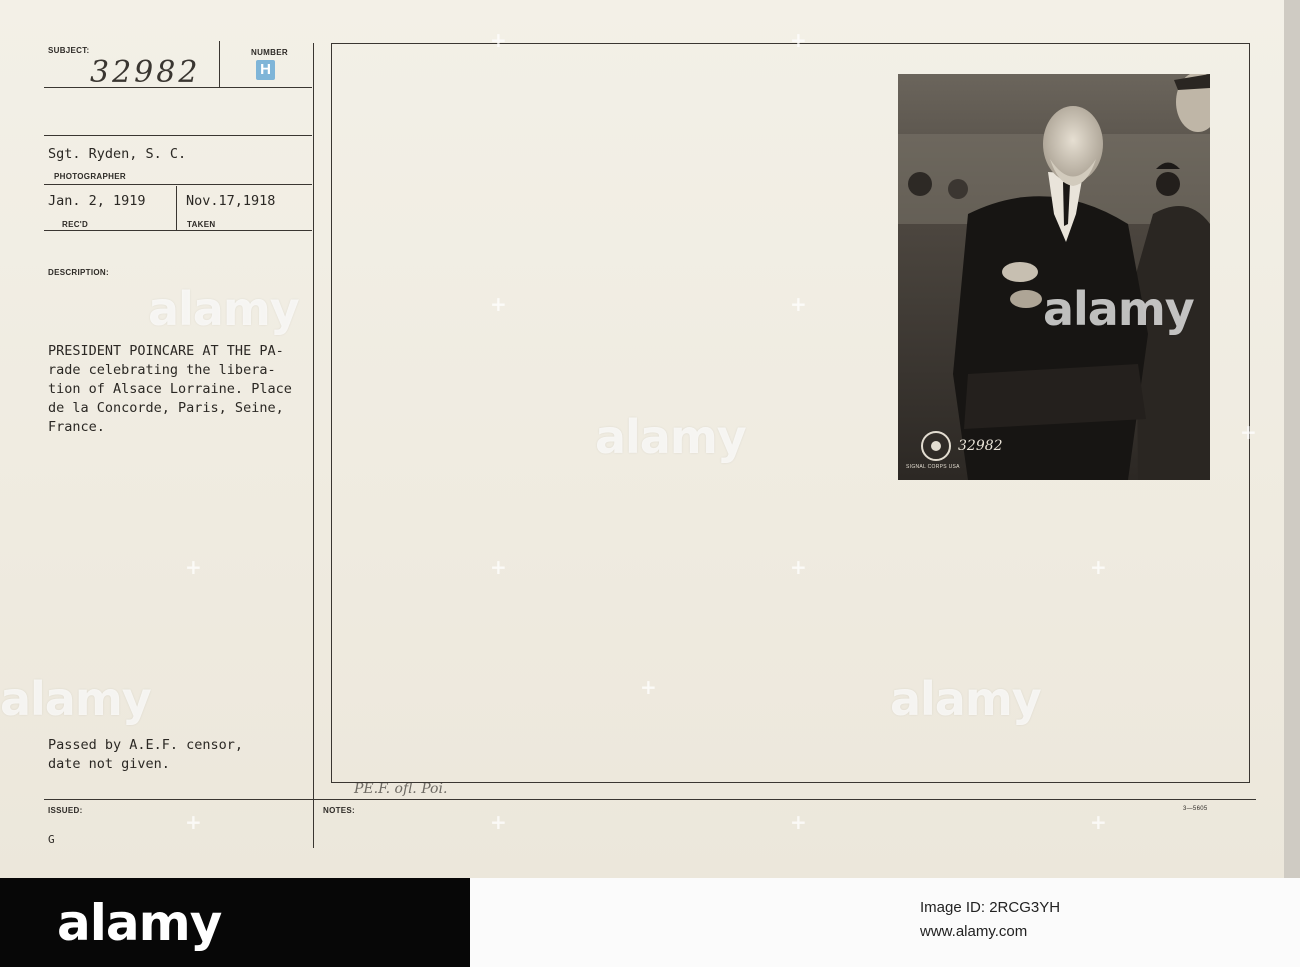 The image size is (1300, 967). I want to click on number-label: NUMBER, so click(269, 52).